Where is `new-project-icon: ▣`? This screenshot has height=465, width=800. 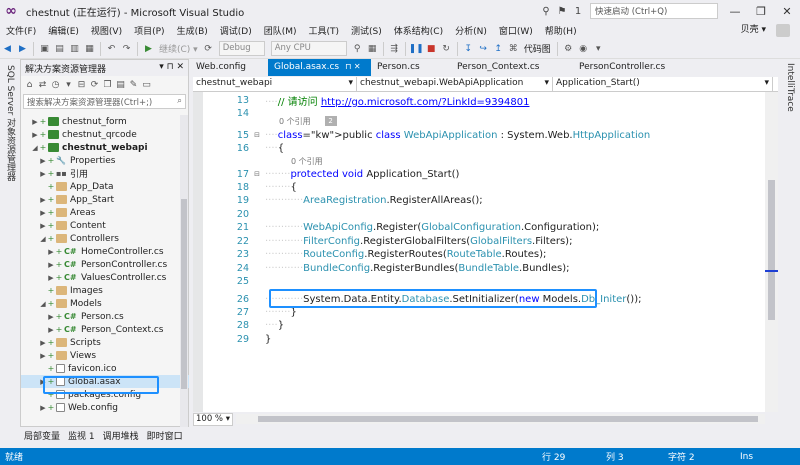
new-project-icon: ▣ is located at coordinates (44, 49).